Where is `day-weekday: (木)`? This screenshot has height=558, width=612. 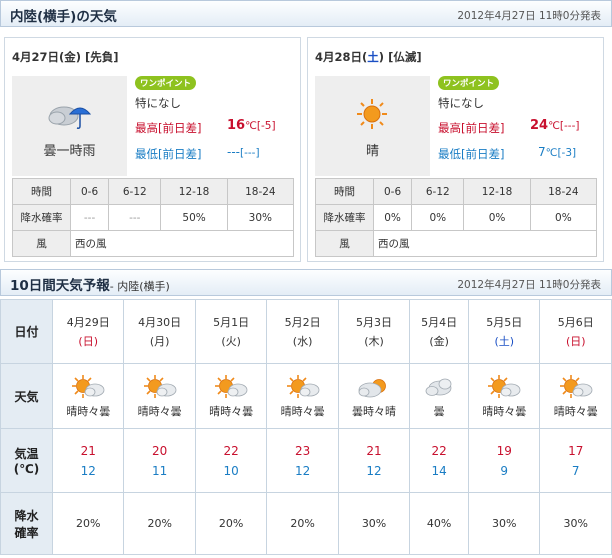 day-weekday: (木) is located at coordinates (374, 341).